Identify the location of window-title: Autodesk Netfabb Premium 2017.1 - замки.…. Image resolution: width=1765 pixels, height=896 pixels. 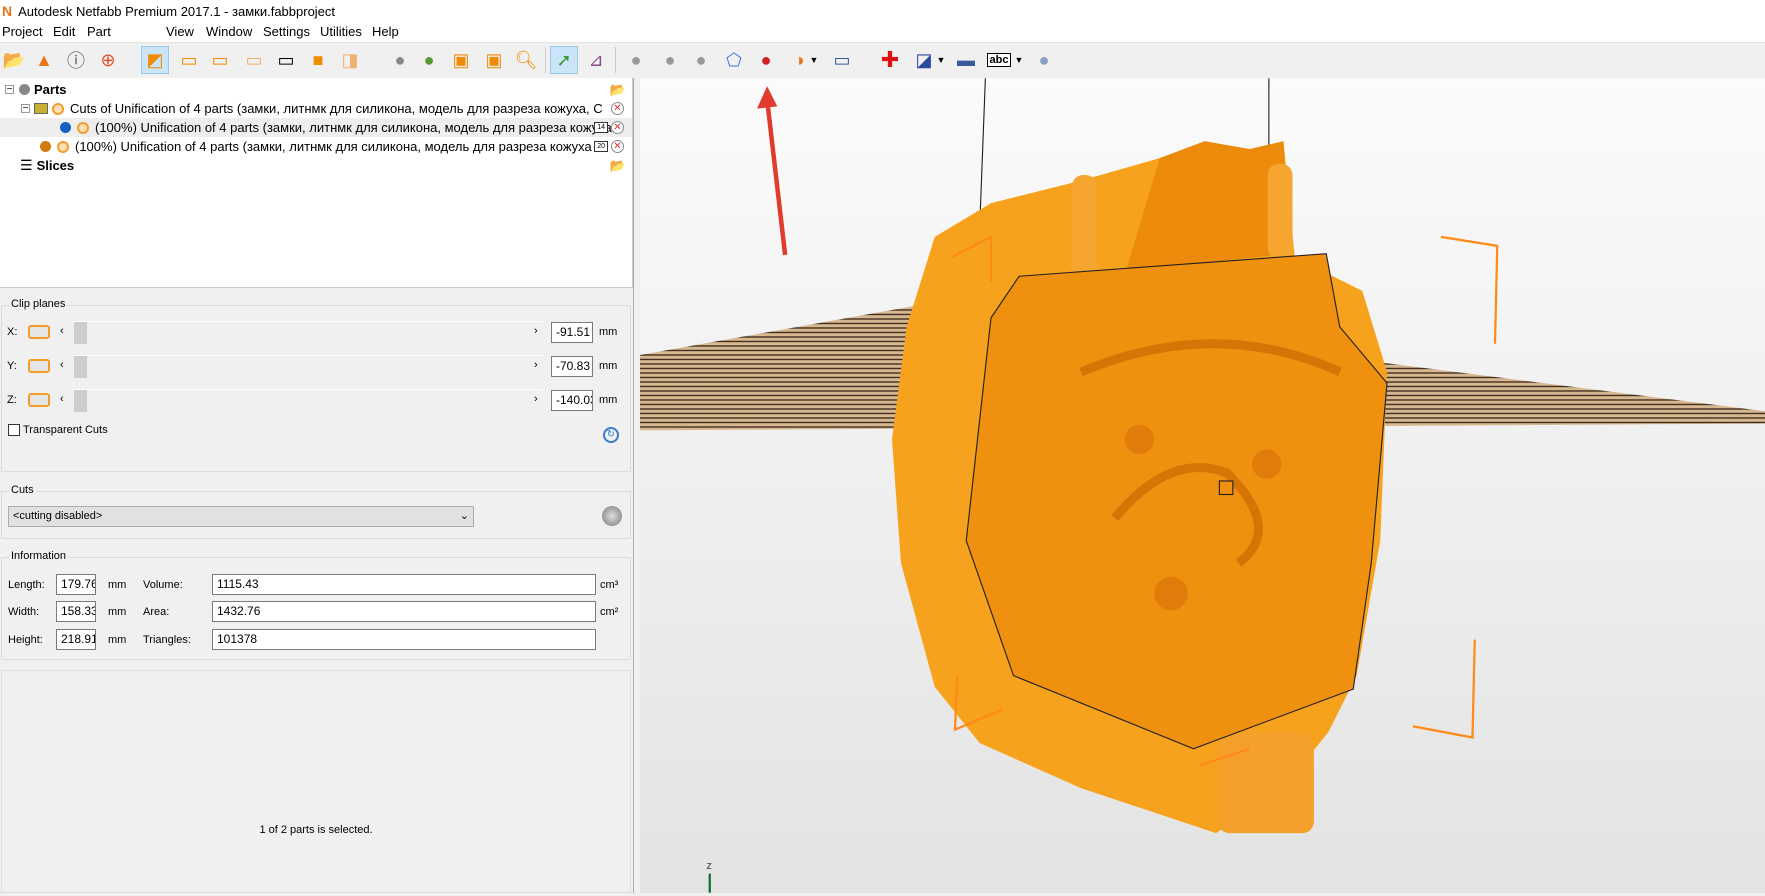
(177, 11).